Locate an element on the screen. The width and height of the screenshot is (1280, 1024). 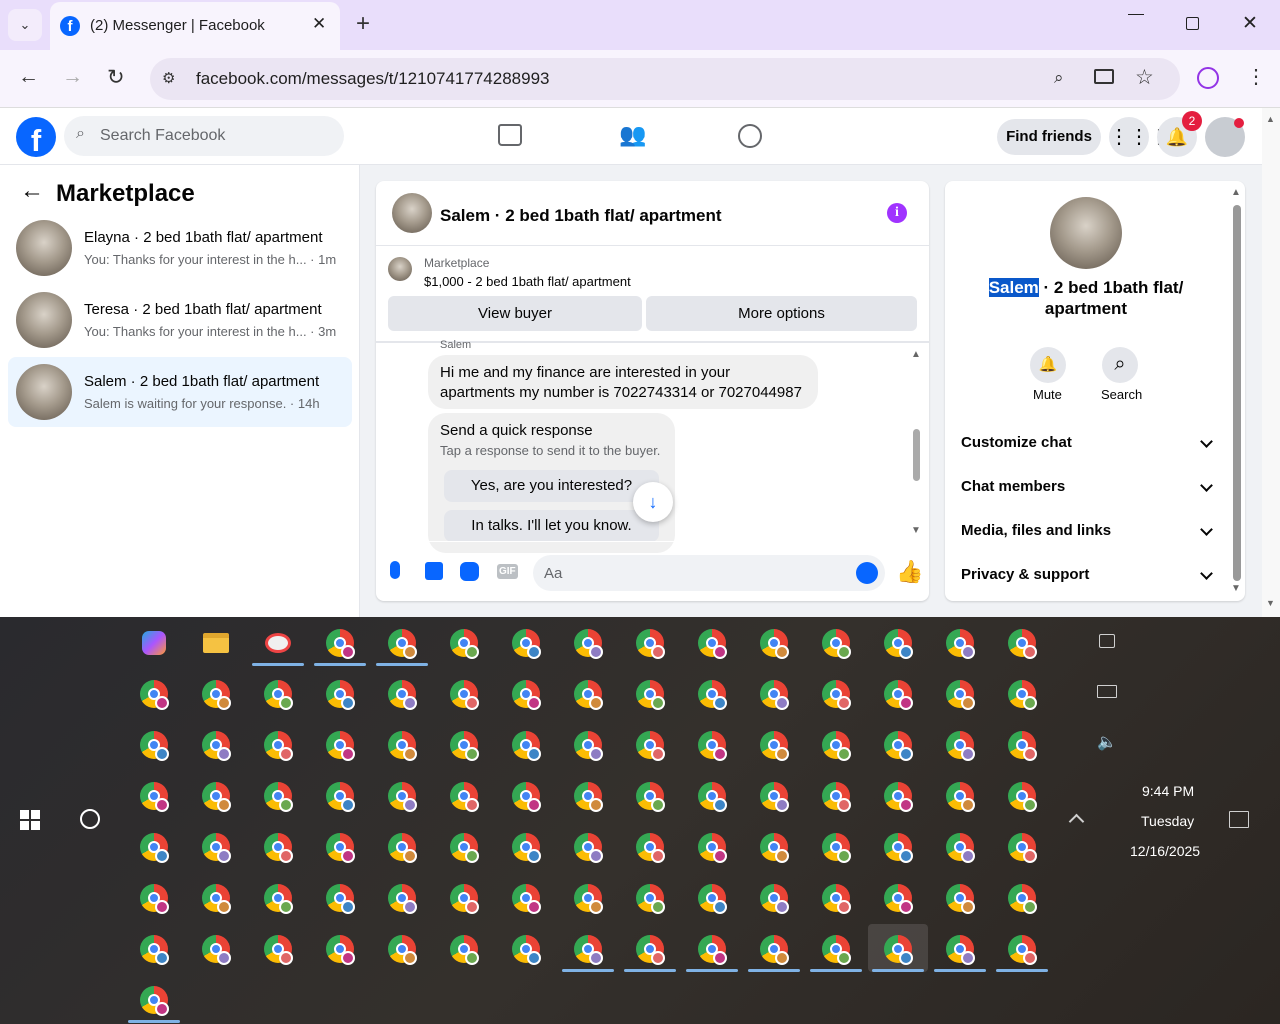
info-scrollbar: ▲ ▼ is located at coordinates (1236, 391).